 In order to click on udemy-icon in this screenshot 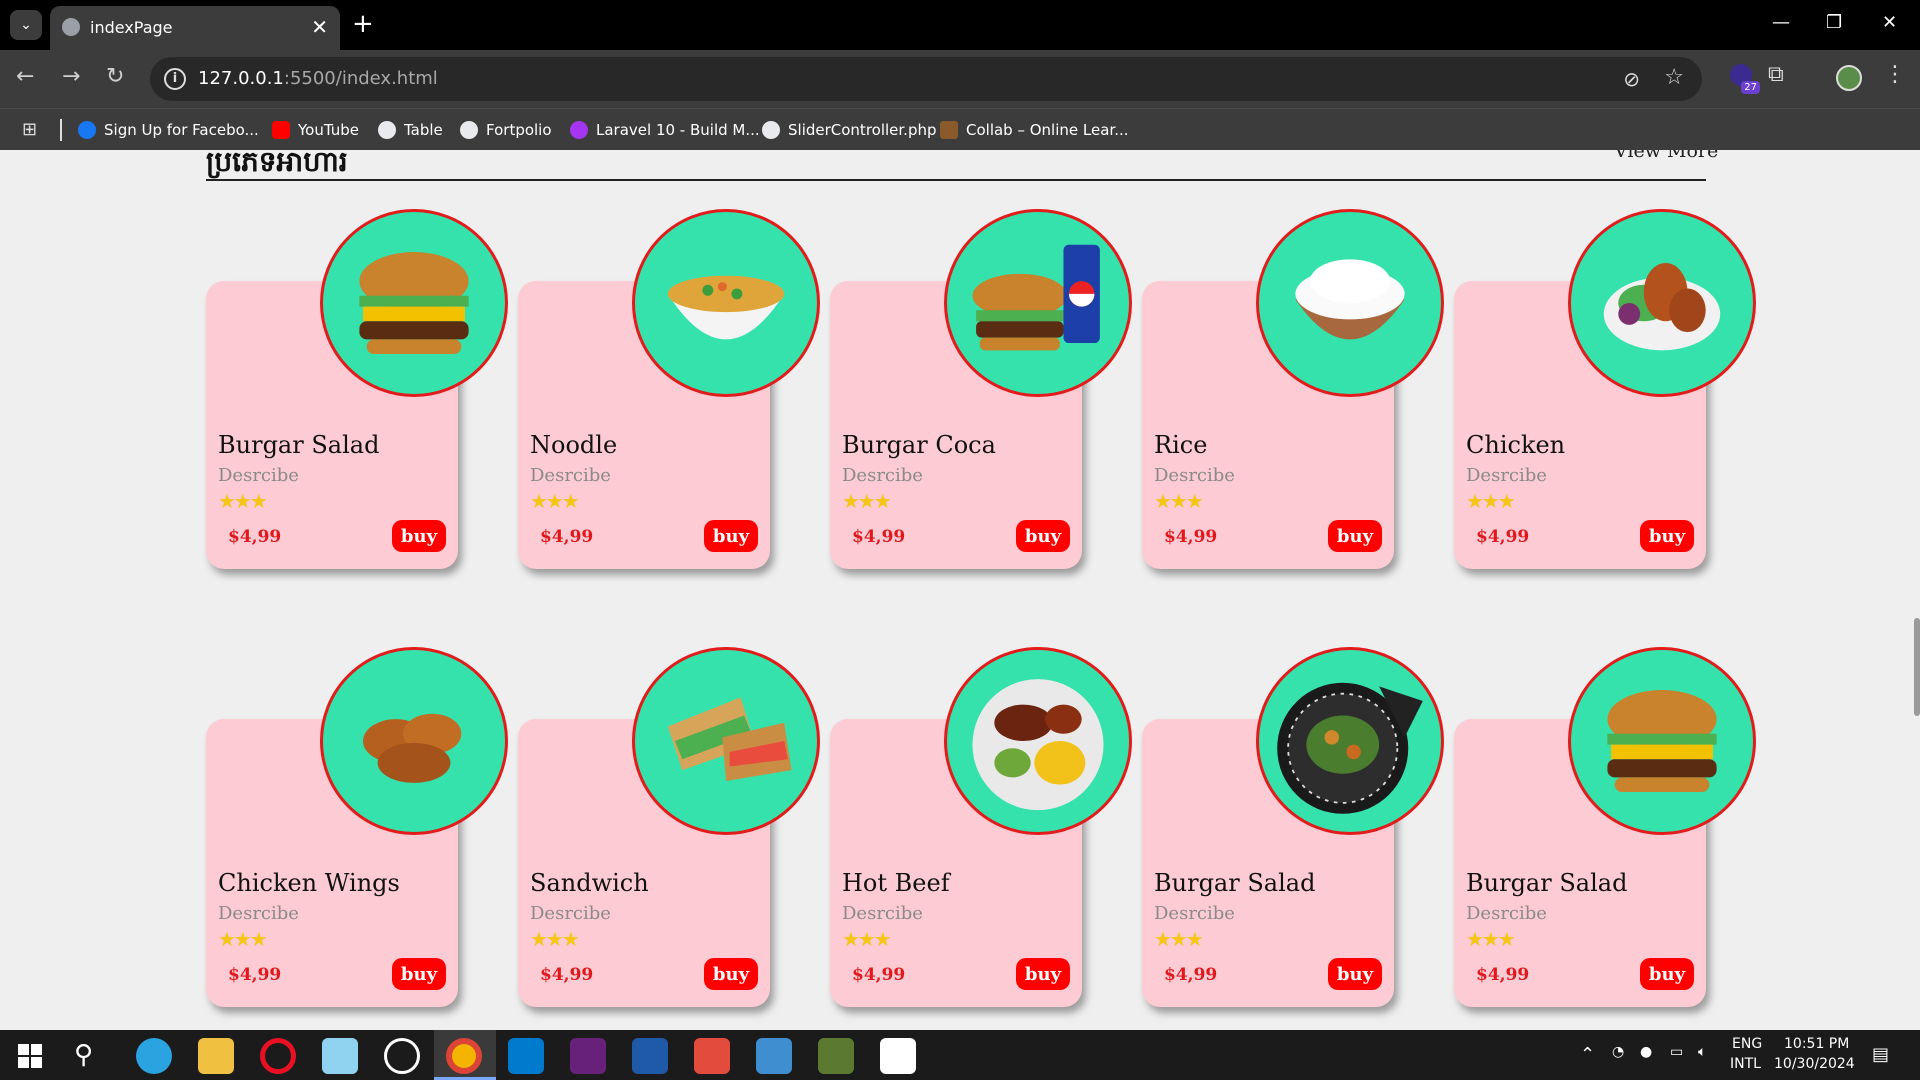, I will do `click(579, 130)`.